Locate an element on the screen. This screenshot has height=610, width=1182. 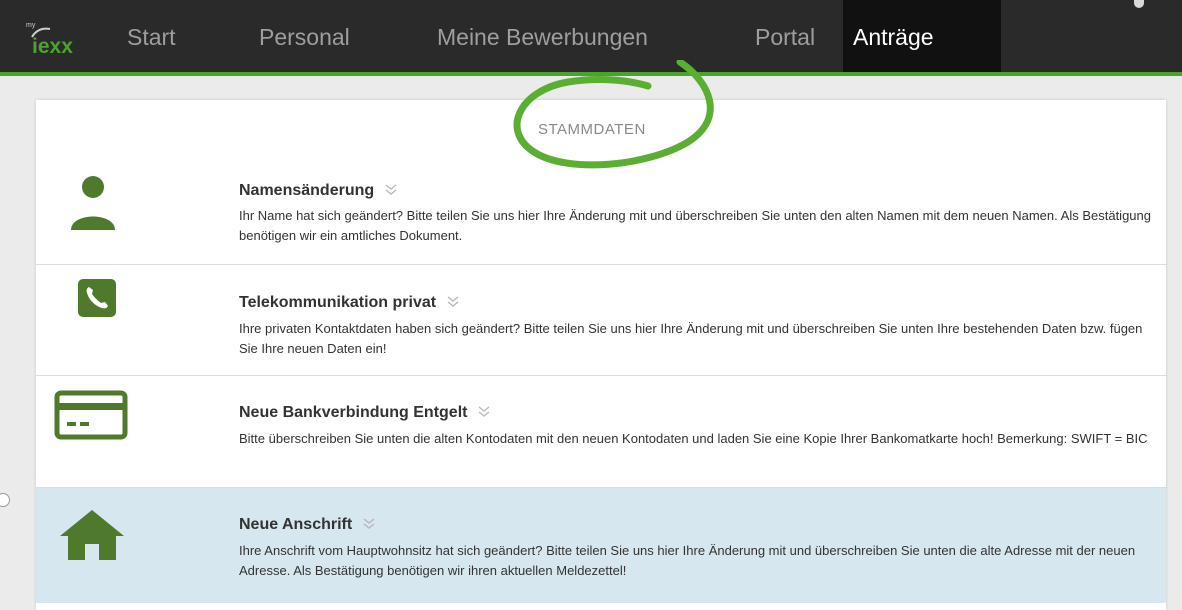
app-logo: my iexx is located at coordinates (66, 42).